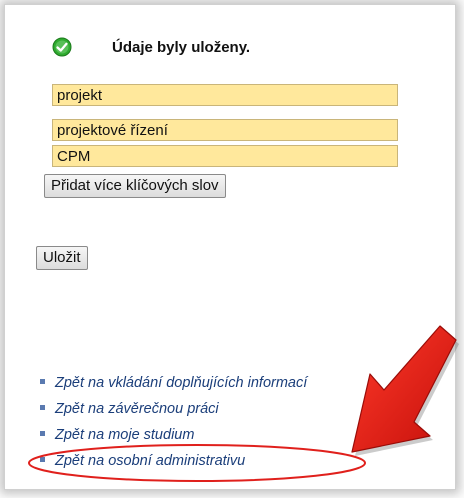 The image size is (464, 498). Describe the element at coordinates (62, 258) in the screenshot. I see `save-button: Uložit` at that location.